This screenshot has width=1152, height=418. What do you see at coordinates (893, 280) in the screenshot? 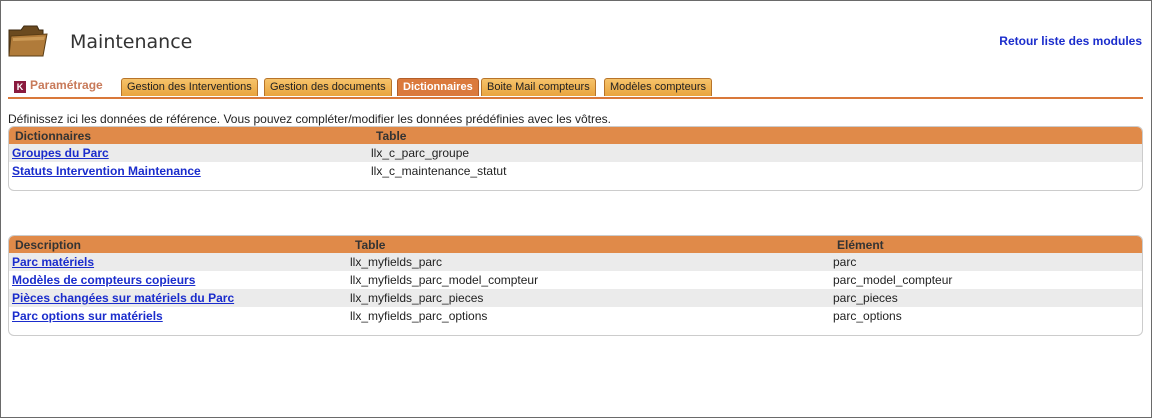
I see `table-cell: parc_model_compteur` at bounding box center [893, 280].